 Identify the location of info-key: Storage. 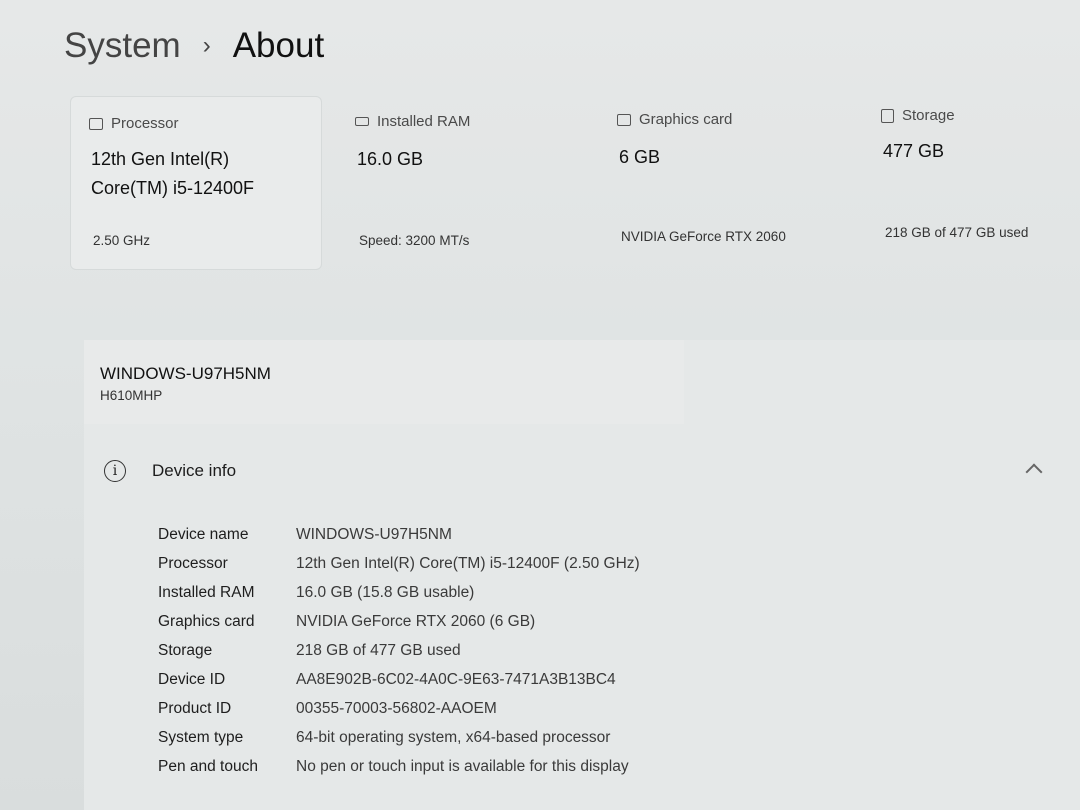
(185, 650).